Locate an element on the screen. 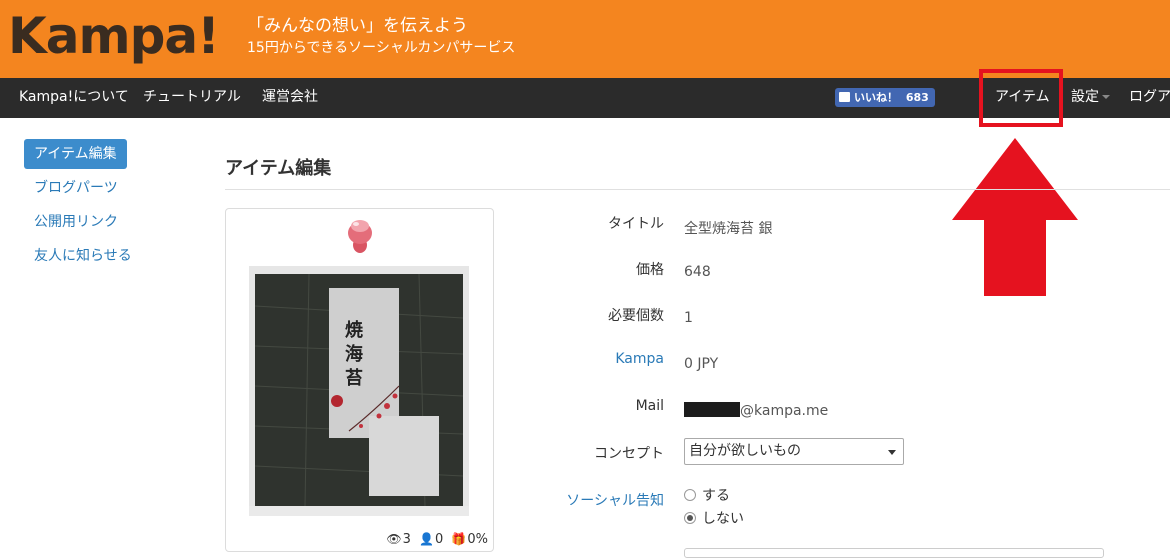  title-value: 全型焼海苔 銀 is located at coordinates (728, 229).